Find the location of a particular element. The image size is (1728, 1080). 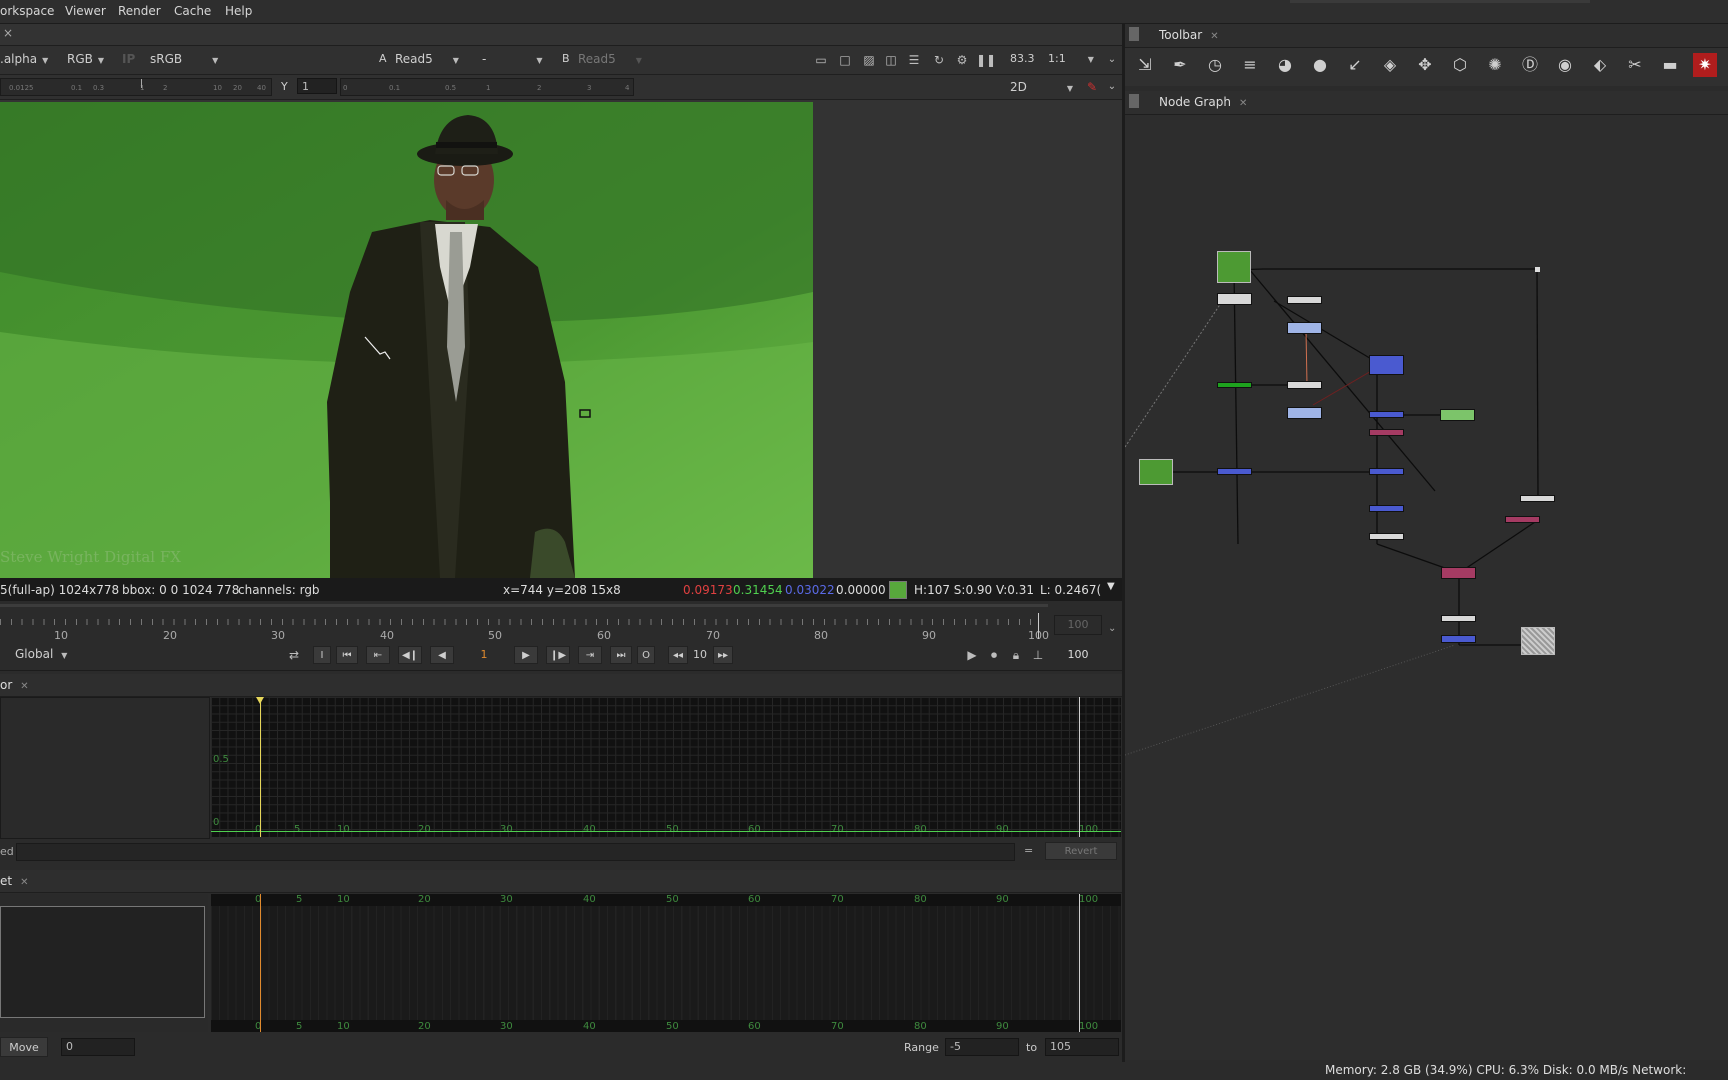

panel-grip-icon is located at coordinates (1134, 101).